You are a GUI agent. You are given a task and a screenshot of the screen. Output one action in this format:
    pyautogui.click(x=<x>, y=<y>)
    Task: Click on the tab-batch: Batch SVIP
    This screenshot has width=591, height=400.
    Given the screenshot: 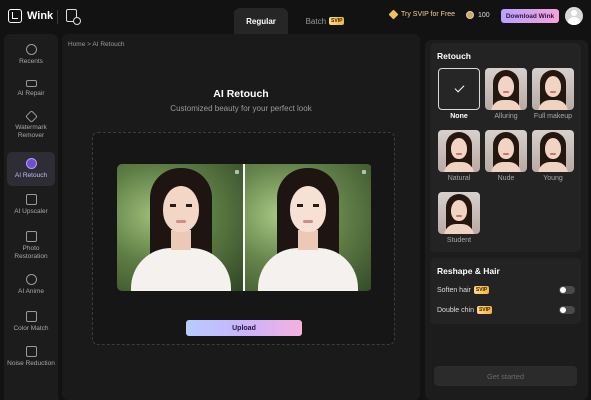 What is the action you would take?
    pyautogui.click(x=325, y=21)
    